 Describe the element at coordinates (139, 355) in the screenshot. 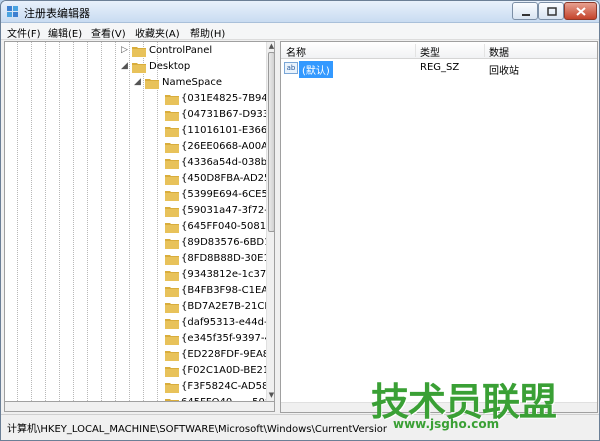

I see `tree-item: {ED228FDF-9EA8-4` at that location.